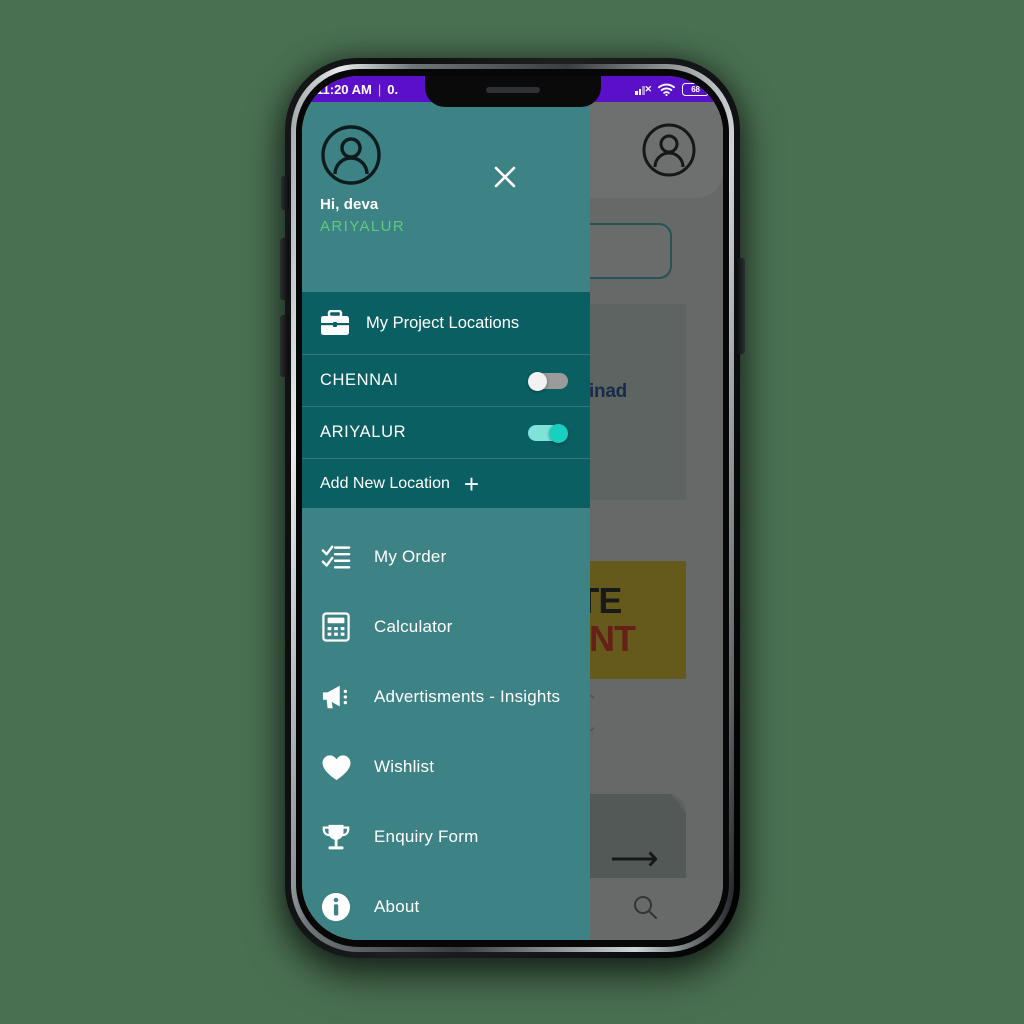 This screenshot has width=1024, height=1024. What do you see at coordinates (336, 907) in the screenshot?
I see `info-circle-icon` at bounding box center [336, 907].